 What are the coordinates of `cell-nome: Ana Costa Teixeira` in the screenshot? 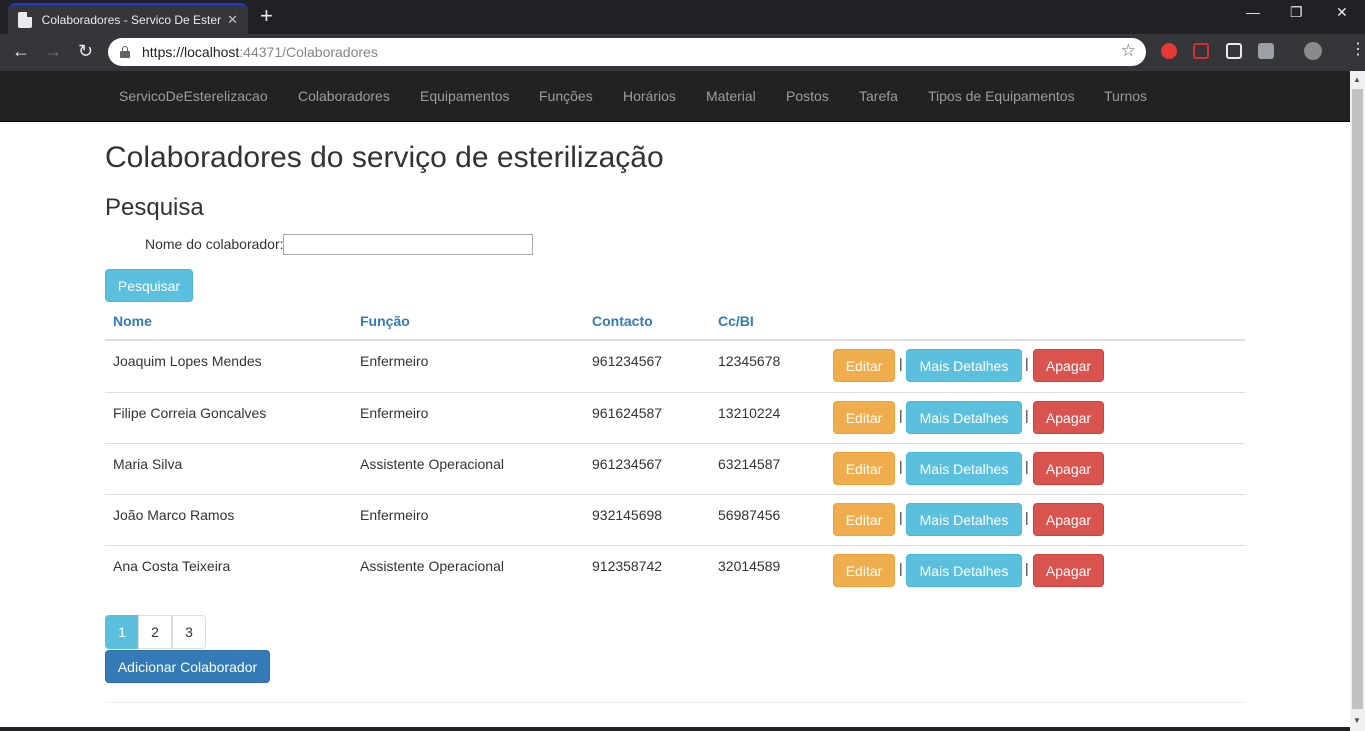 It's located at (172, 566).